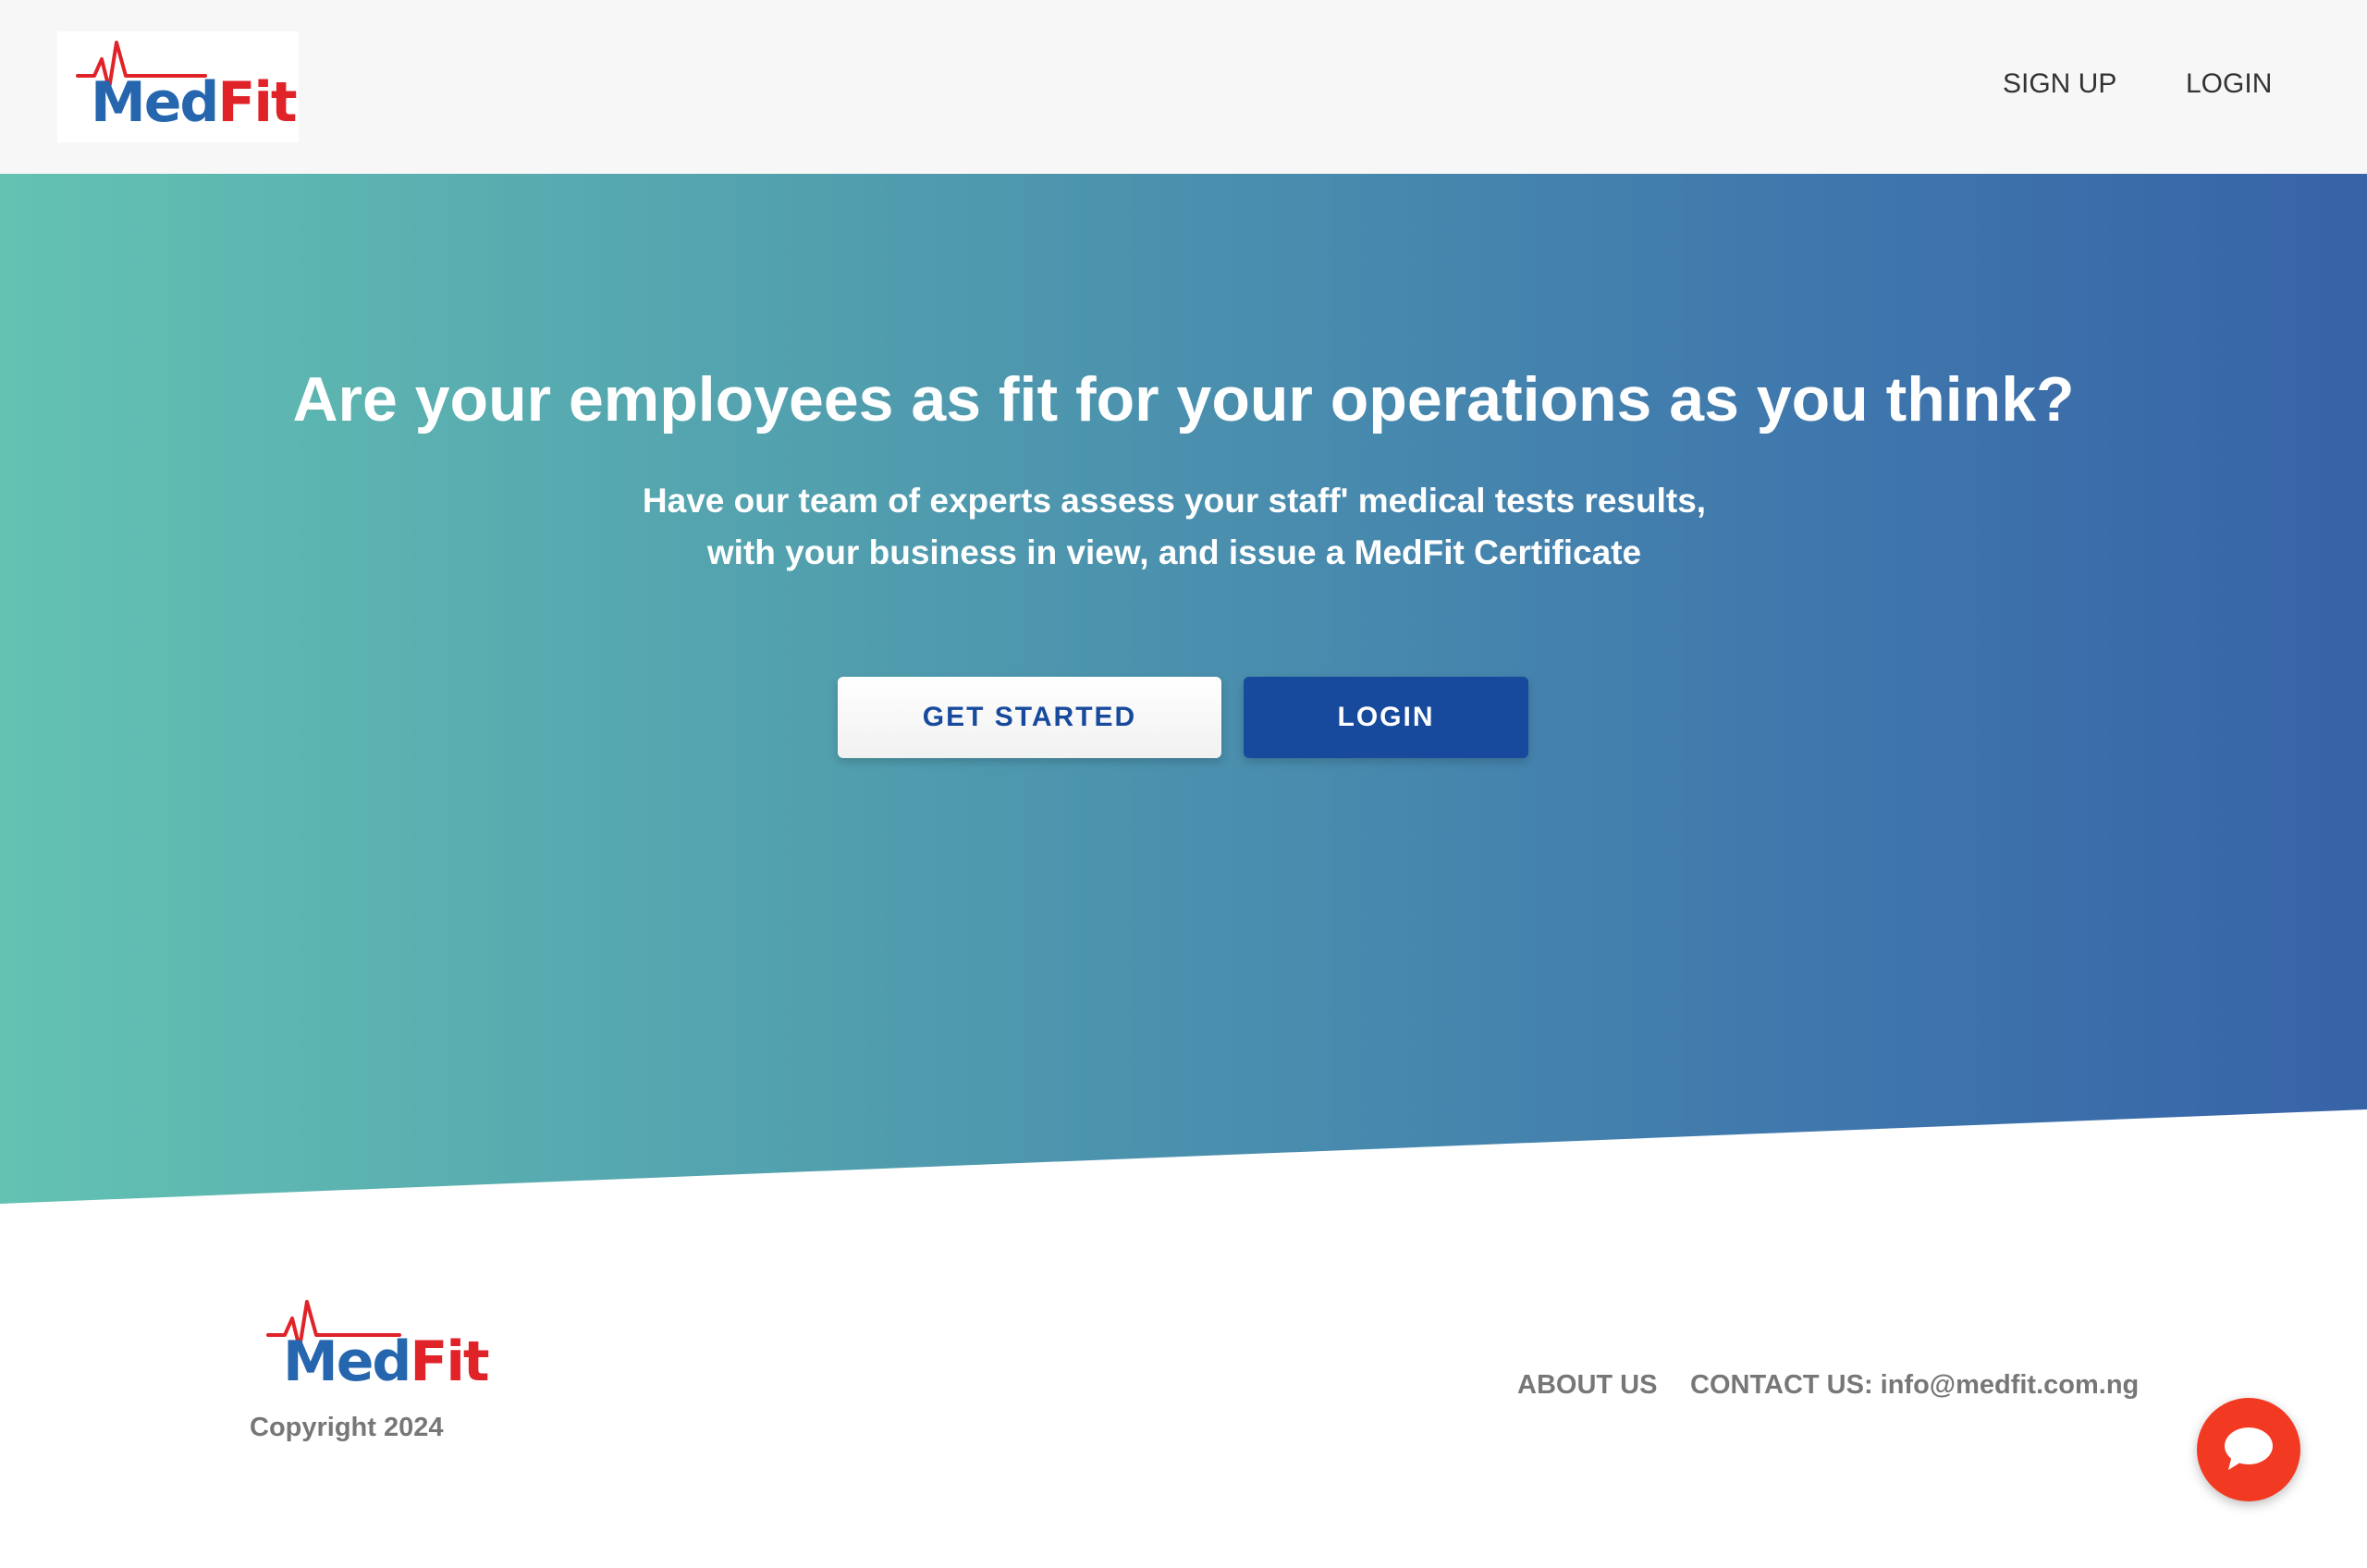  I want to click on nav-signup-link: SIGN UP, so click(2059, 84).